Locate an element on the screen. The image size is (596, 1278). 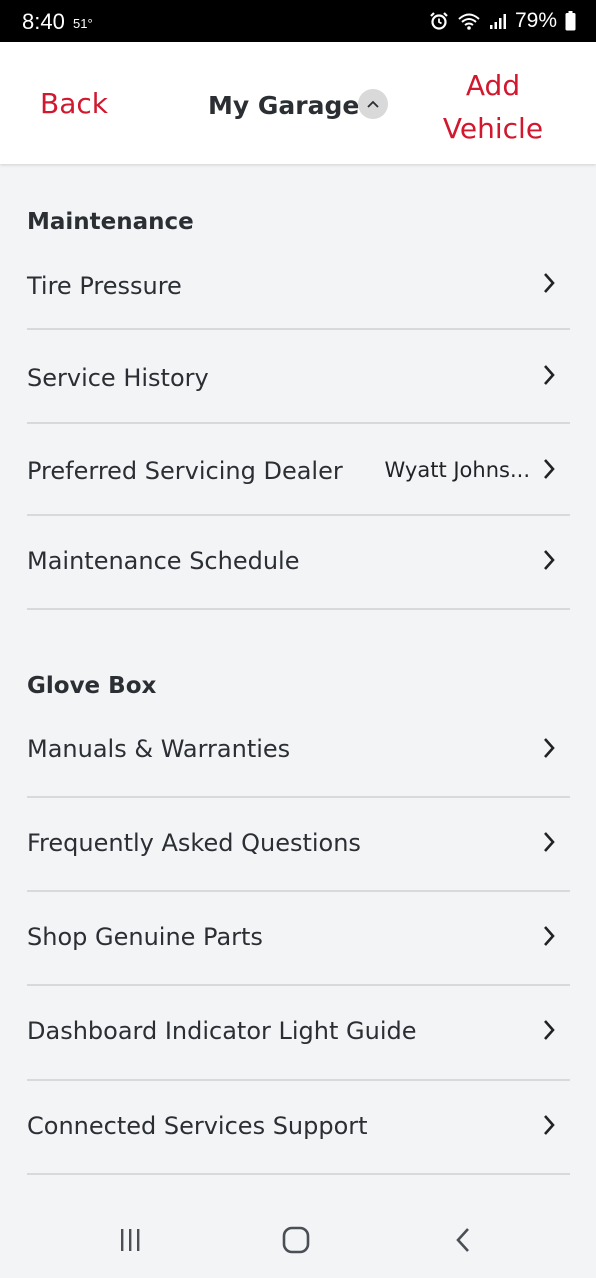
list-item-connected-services-support: Connected Services Support is located at coordinates (298, 1128).